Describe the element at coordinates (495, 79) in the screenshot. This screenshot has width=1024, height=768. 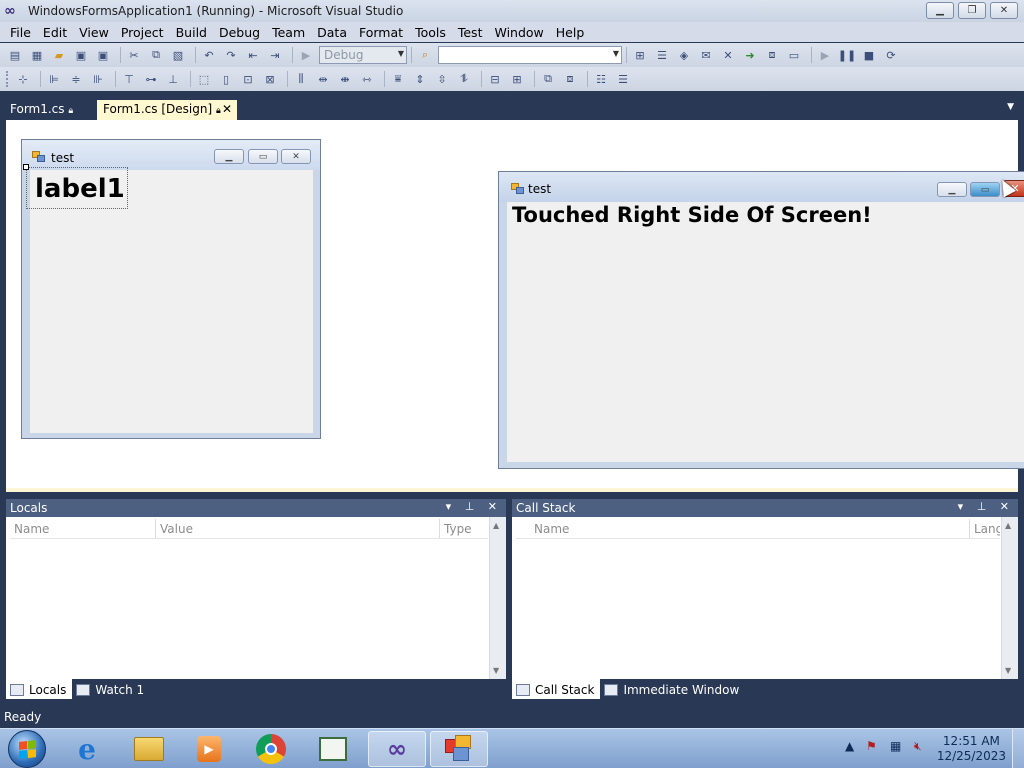
I see `center-horizontally-icon: ⊟` at that location.